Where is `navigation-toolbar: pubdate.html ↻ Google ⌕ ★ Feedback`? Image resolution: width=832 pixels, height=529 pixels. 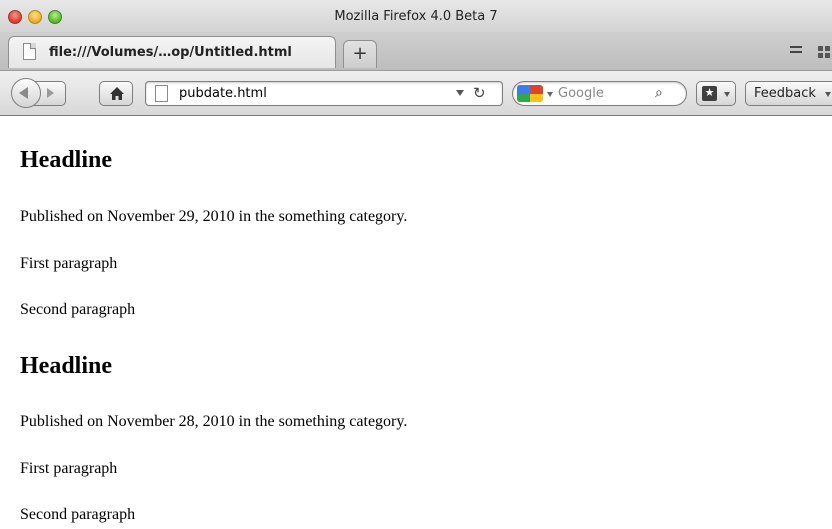 navigation-toolbar: pubdate.html ↻ Google ⌕ ★ Feedback is located at coordinates (416, 93).